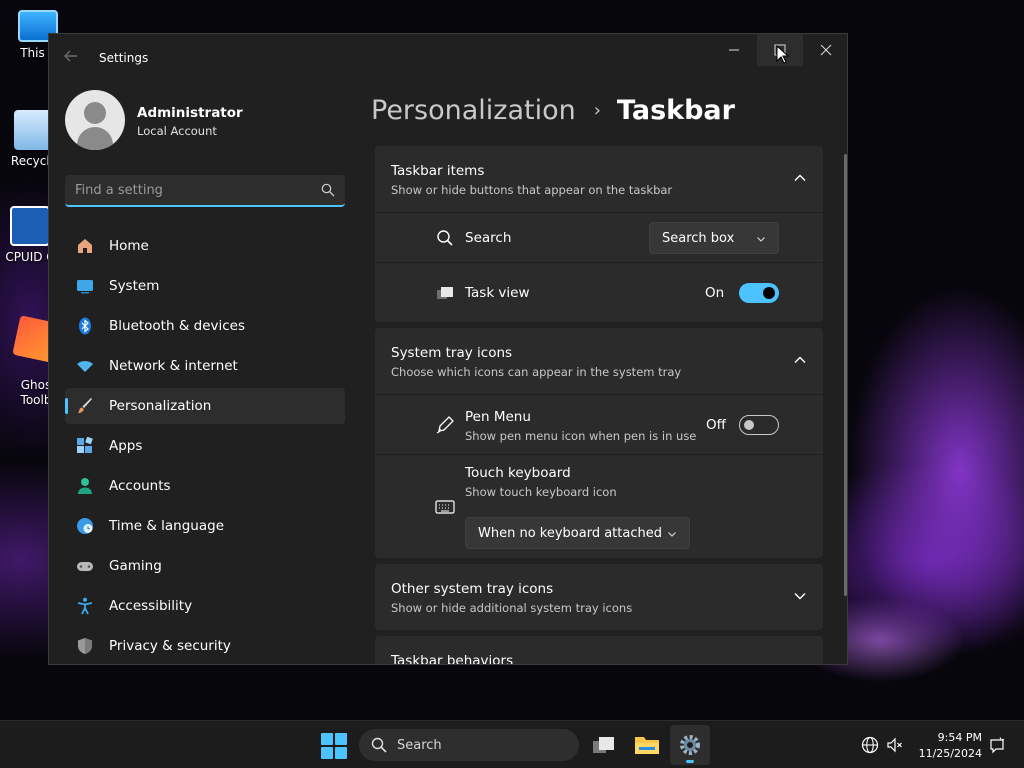 This screenshot has height=768, width=1024. Describe the element at coordinates (599, 237) in the screenshot. I see `search-setting-row: Search Search box` at that location.